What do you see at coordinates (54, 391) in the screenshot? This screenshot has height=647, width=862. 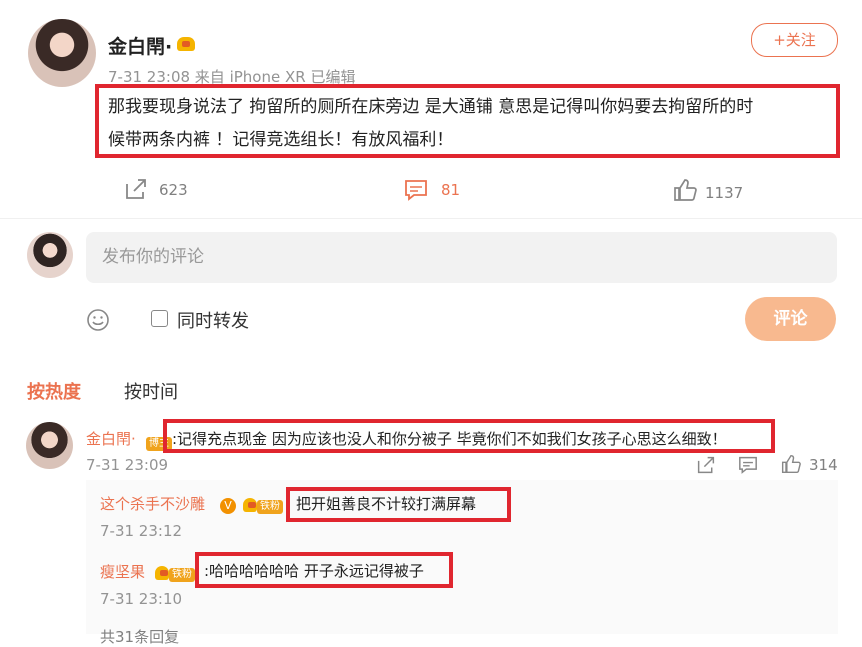 I see `tab-sort-hot: 按热度` at bounding box center [54, 391].